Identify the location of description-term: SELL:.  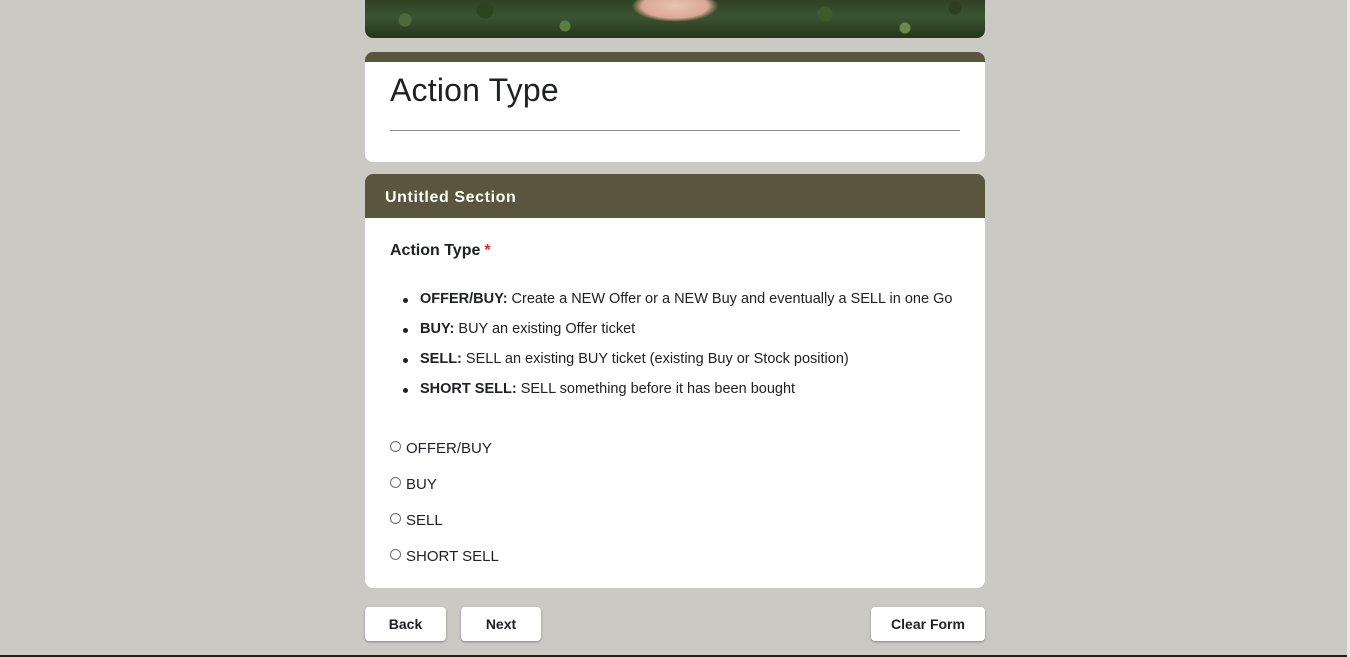
(441, 359).